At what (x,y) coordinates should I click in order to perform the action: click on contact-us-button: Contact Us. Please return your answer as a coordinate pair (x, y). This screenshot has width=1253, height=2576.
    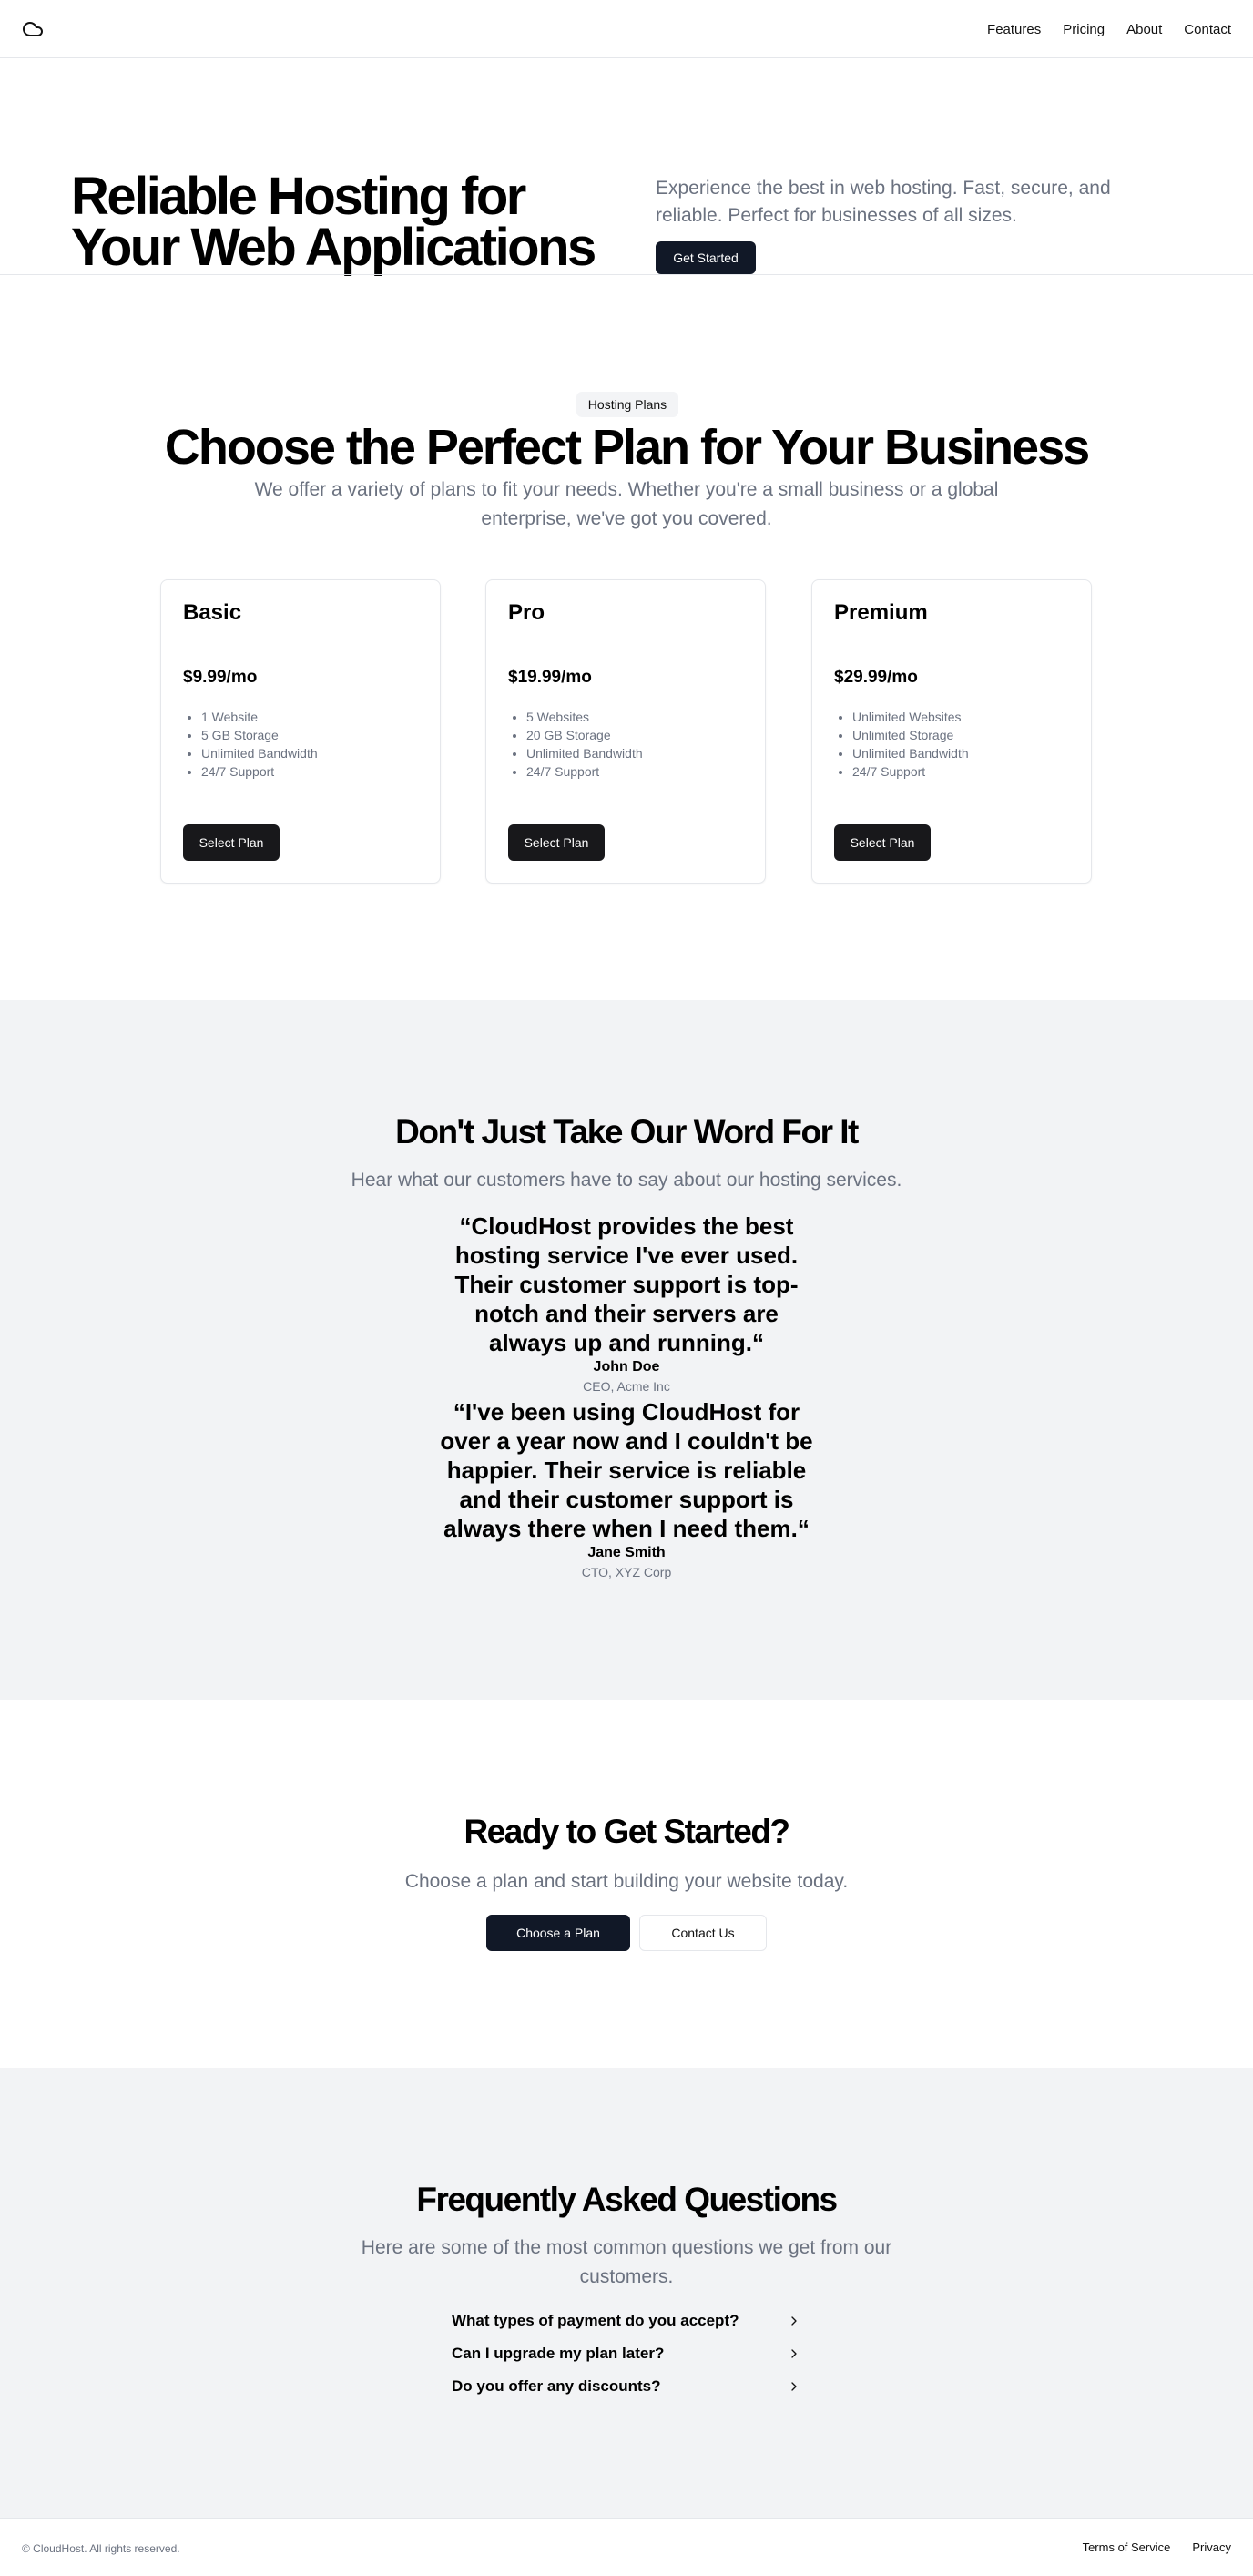
    Looking at the image, I should click on (703, 1933).